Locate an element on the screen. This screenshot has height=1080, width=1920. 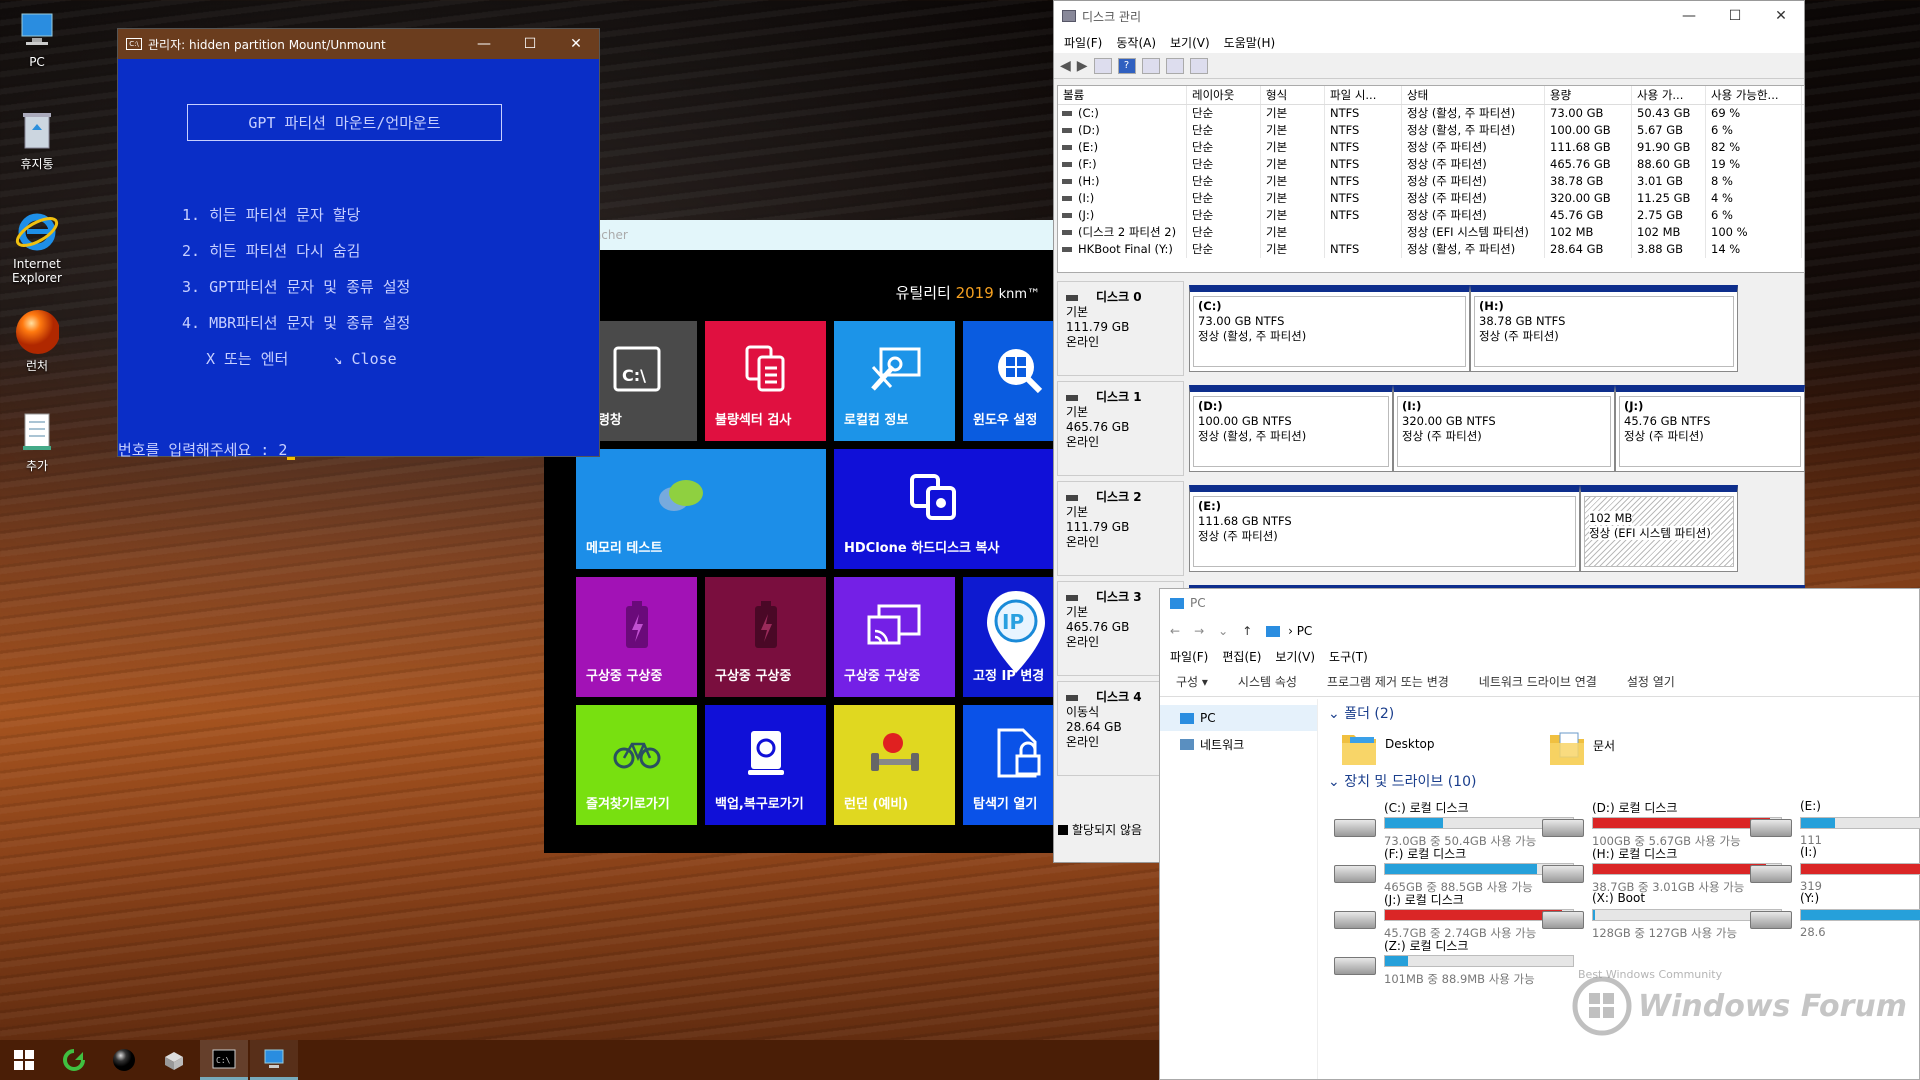
back-arrow-icon: ← is located at coordinates (1175, 631).